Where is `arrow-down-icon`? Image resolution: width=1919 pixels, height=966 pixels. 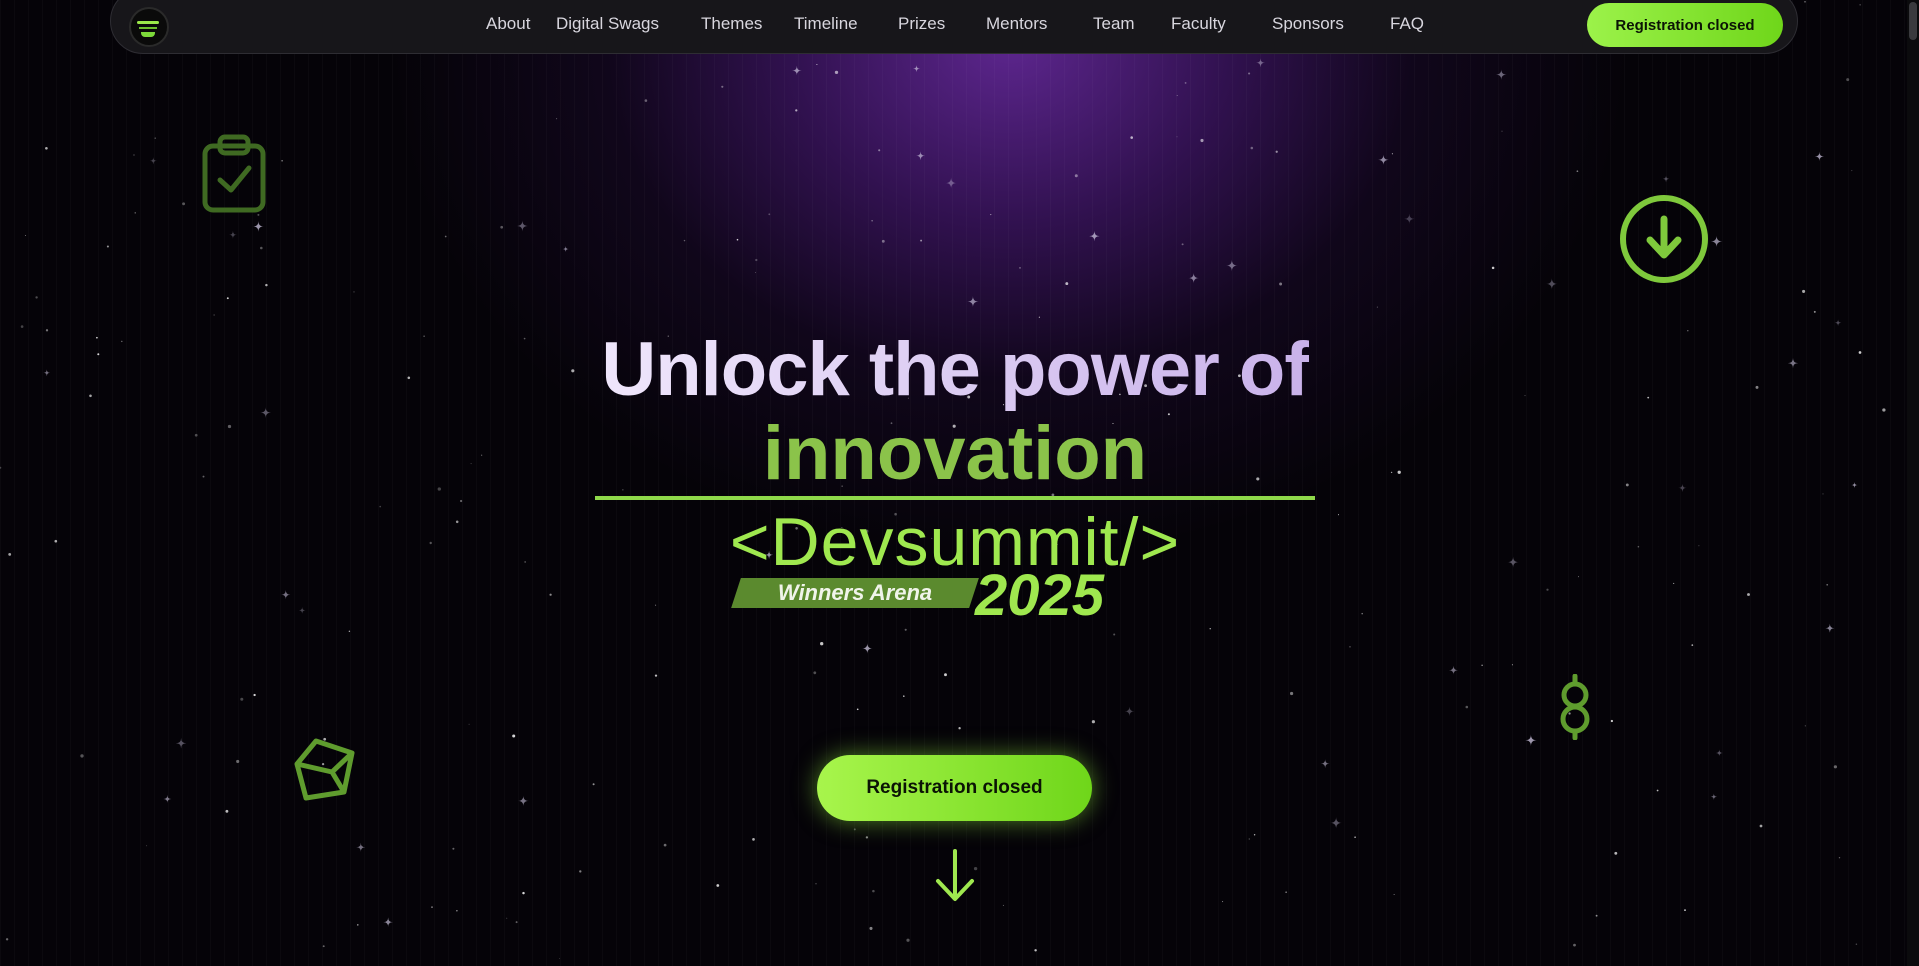
arrow-down-icon is located at coordinates (955, 876).